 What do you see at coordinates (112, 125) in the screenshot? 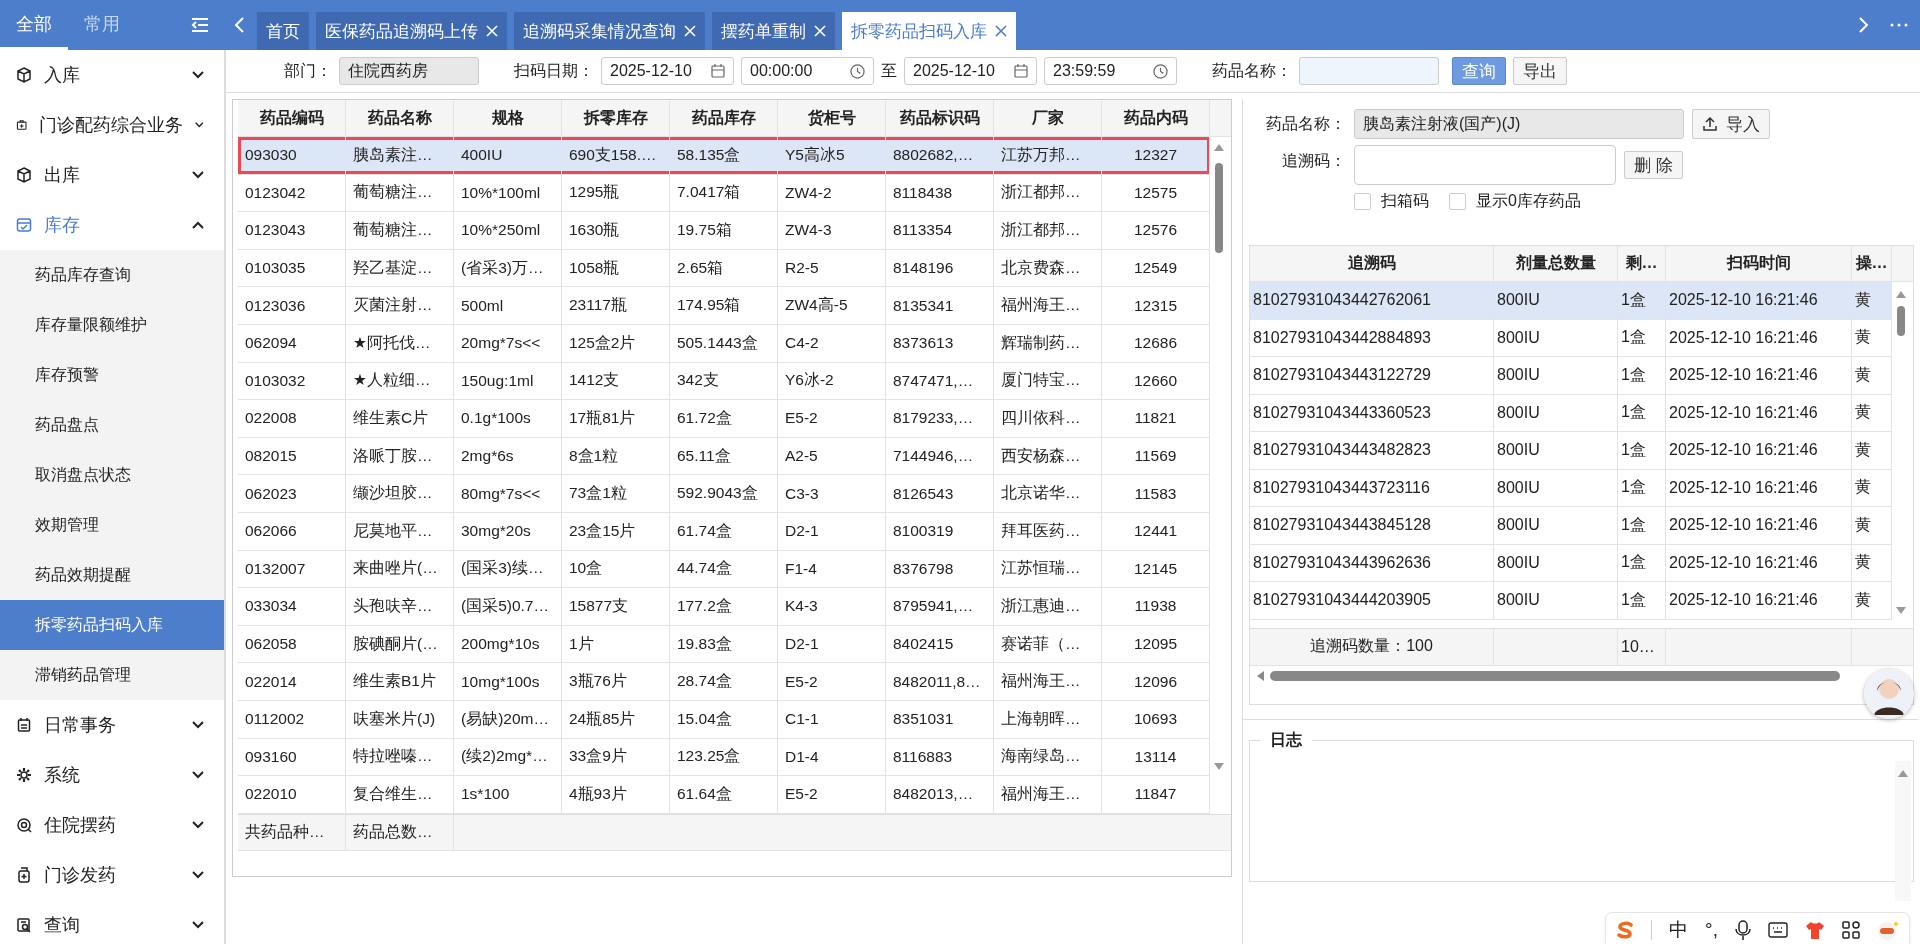
I see `sidebar-item: 门诊配药综合业务` at bounding box center [112, 125].